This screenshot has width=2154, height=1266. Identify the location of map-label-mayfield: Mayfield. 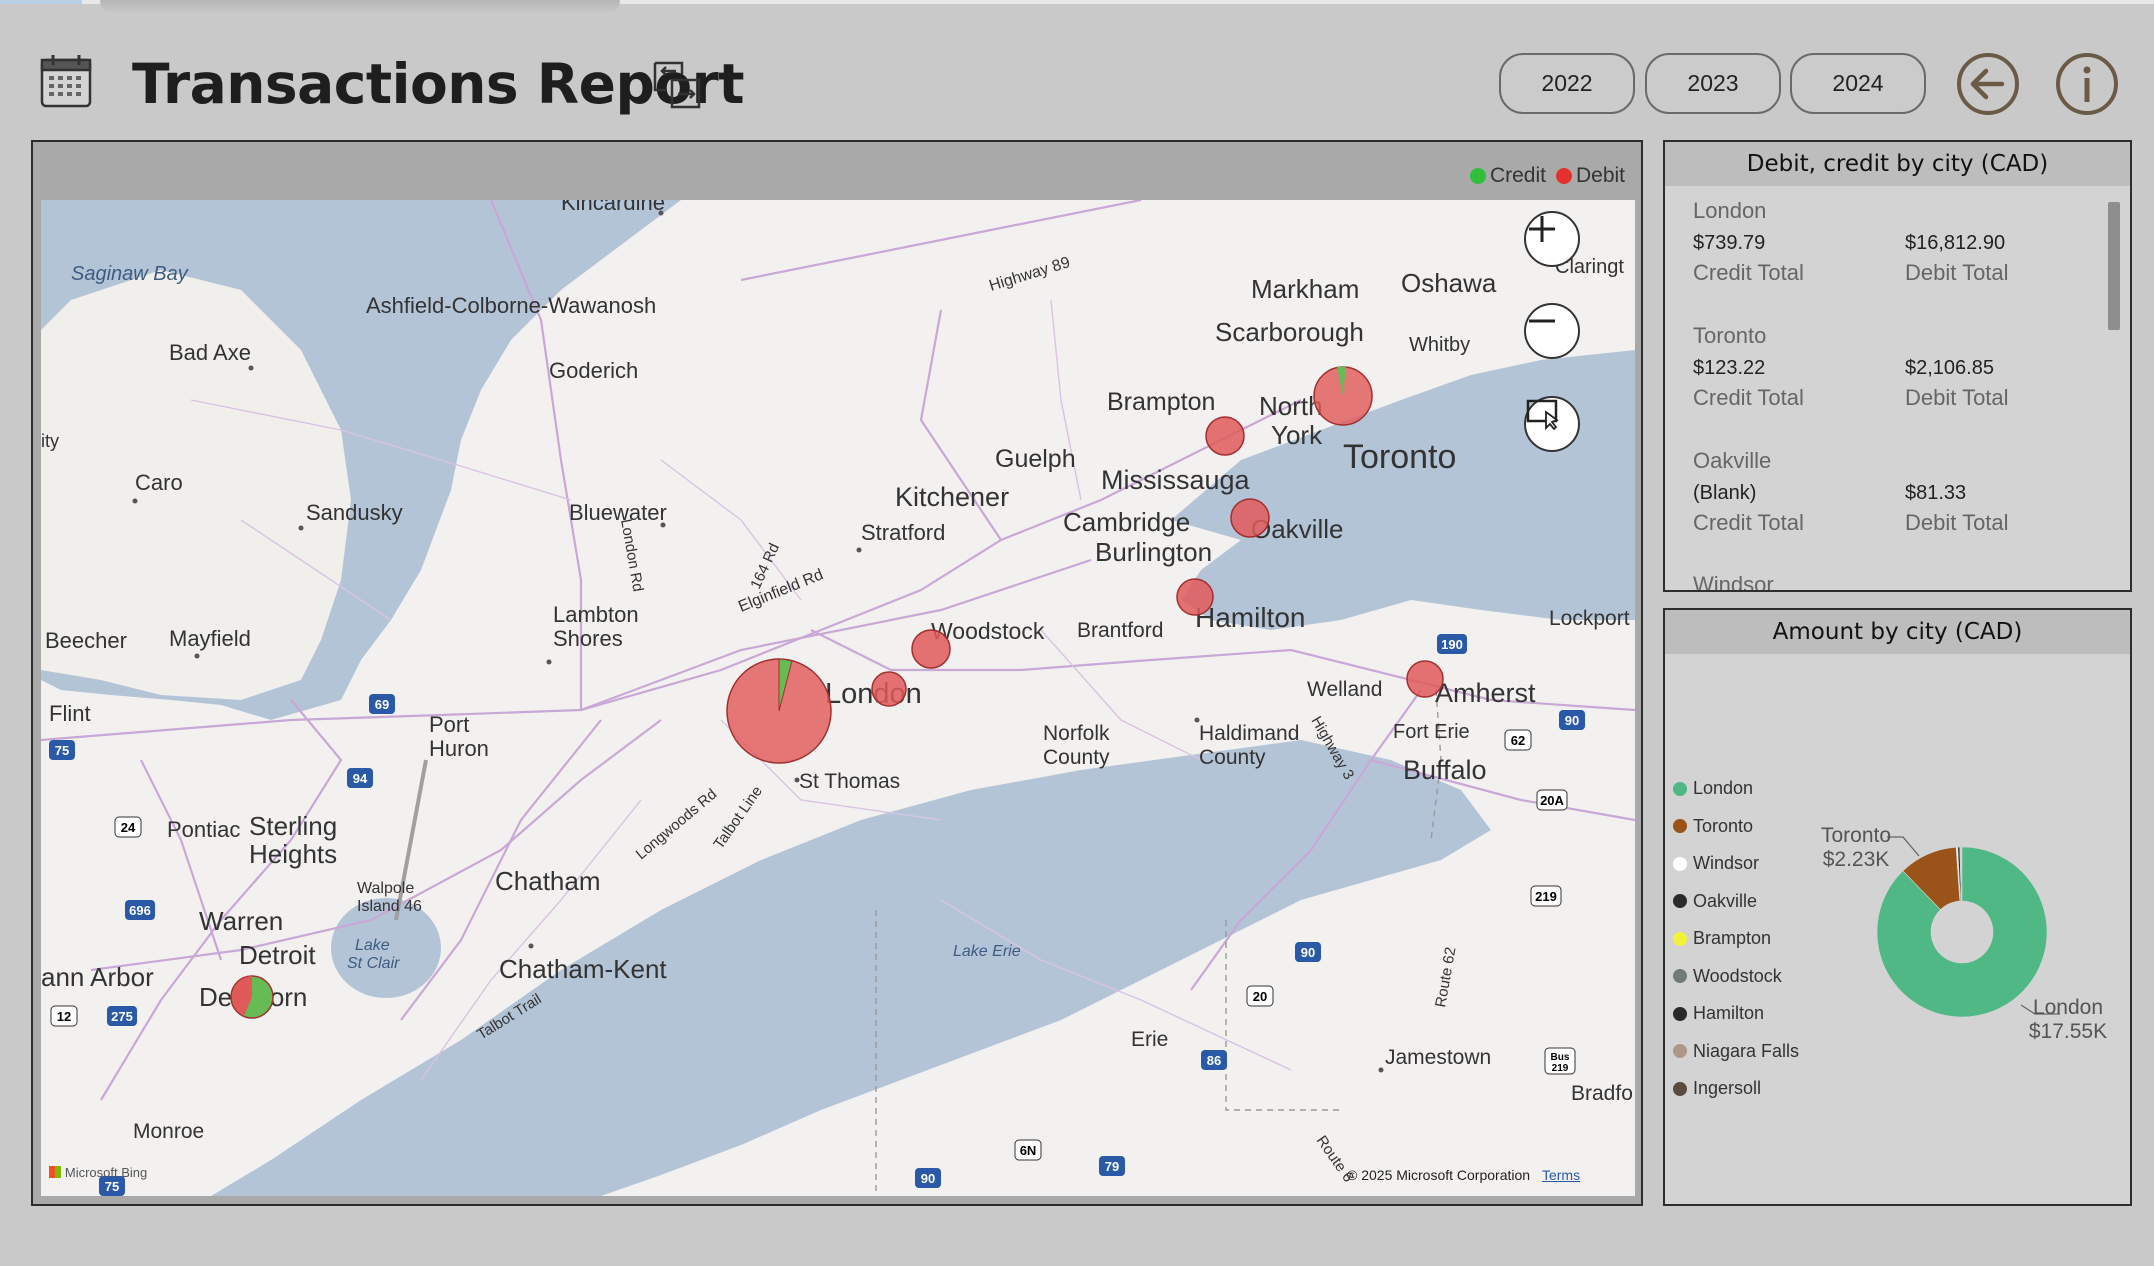
(210, 638).